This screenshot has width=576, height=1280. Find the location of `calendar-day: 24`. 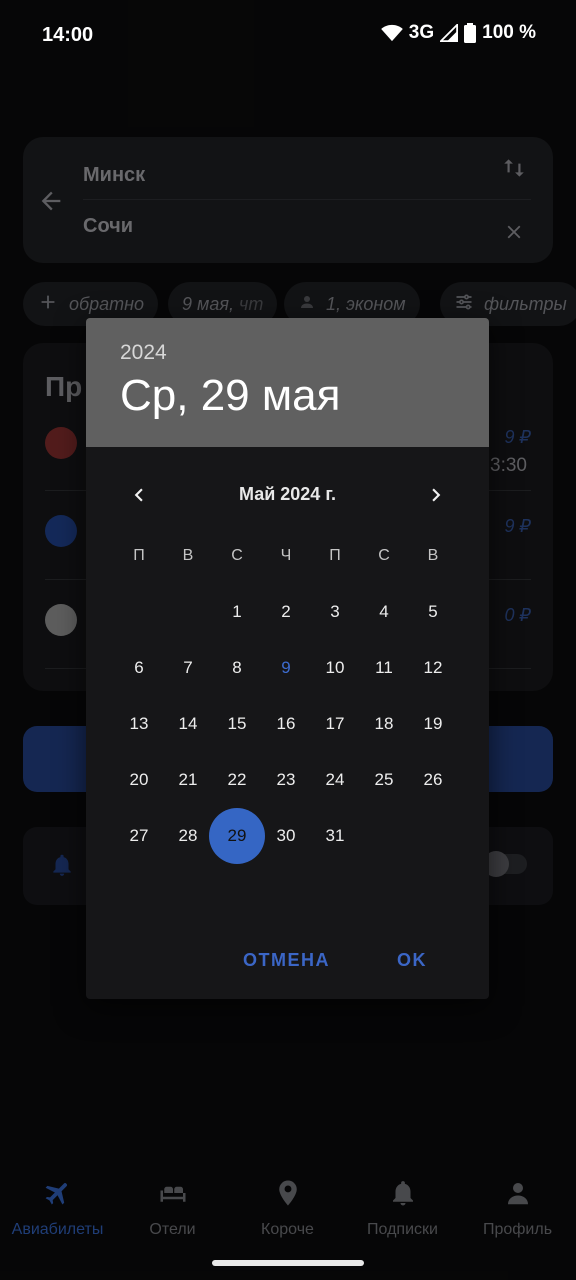

calendar-day: 24 is located at coordinates (335, 780).